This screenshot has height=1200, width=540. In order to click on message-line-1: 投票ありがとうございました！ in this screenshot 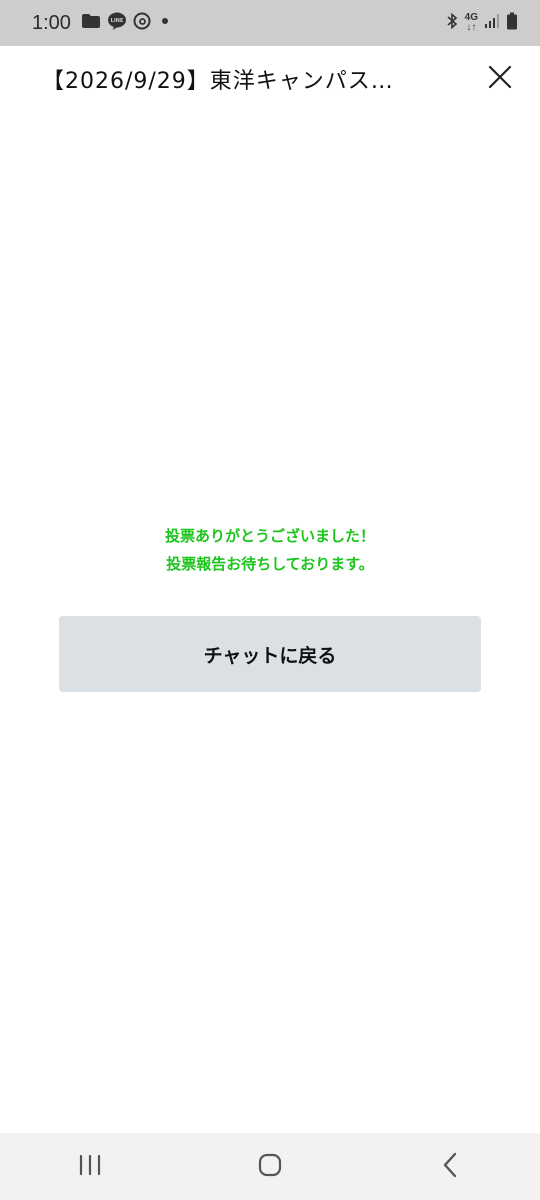, I will do `click(269, 536)`.